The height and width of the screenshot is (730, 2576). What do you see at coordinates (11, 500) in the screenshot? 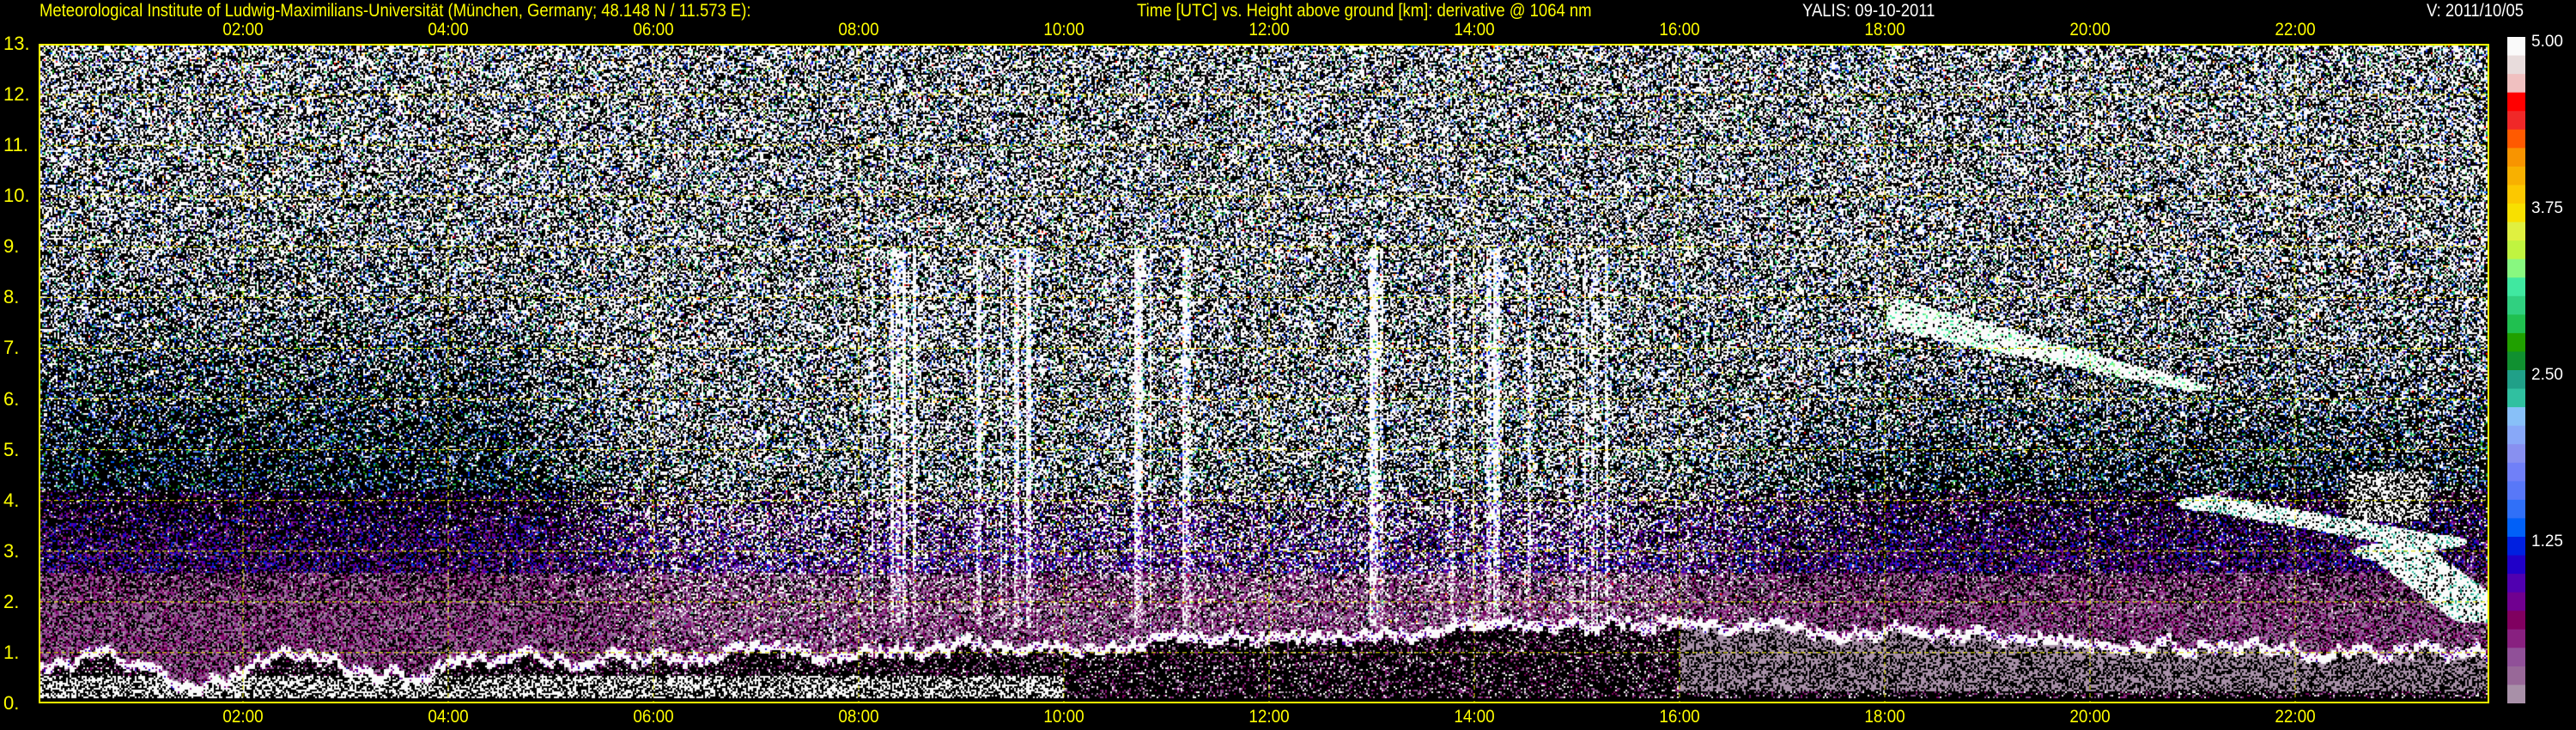
I see `y-tick-label: 4.` at bounding box center [11, 500].